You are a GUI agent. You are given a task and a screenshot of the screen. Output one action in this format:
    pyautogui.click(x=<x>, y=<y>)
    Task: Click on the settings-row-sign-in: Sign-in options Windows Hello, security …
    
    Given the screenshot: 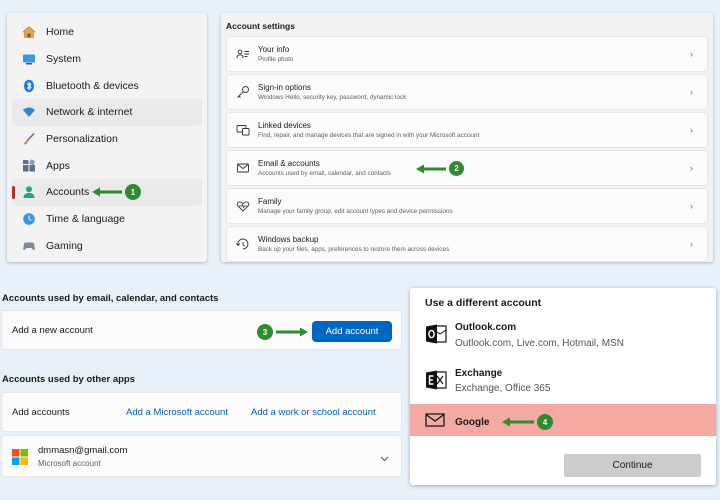 What is the action you would take?
    pyautogui.click(x=467, y=92)
    